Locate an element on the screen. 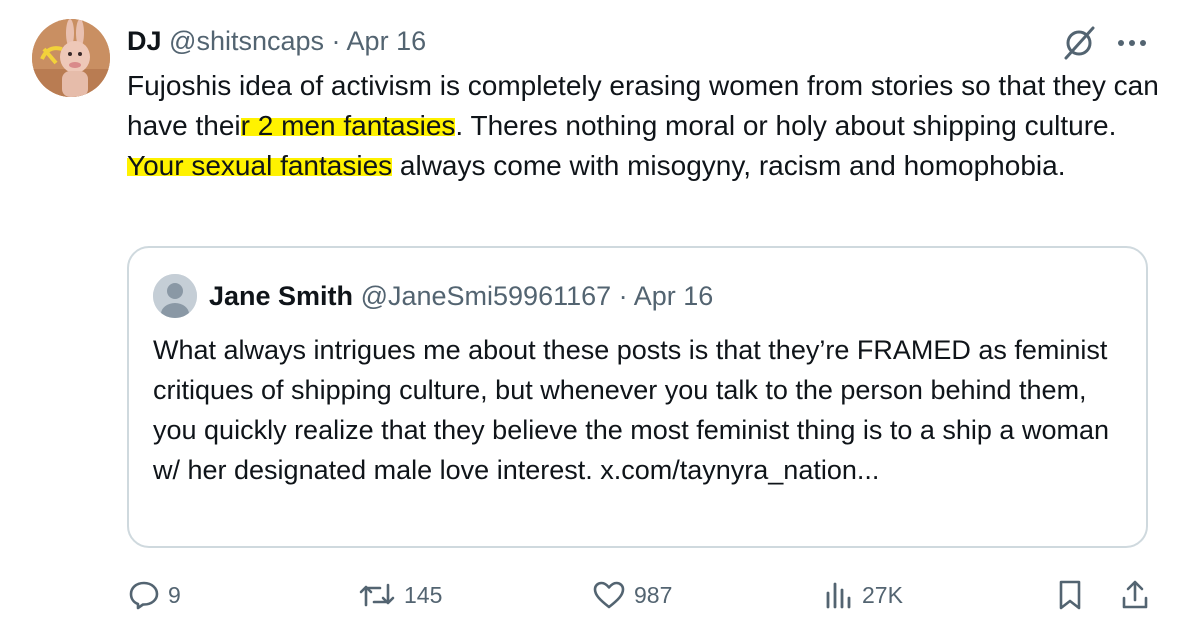  avatar-image is located at coordinates (71, 58).